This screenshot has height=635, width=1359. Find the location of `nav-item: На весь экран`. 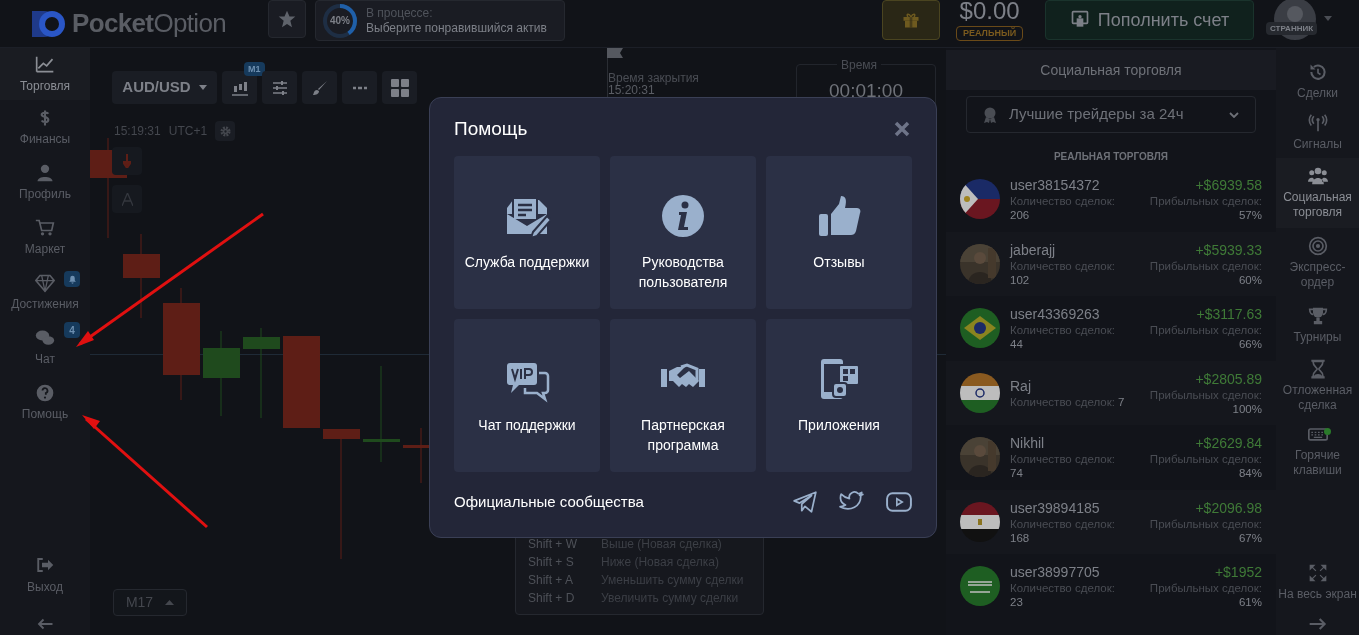

nav-item: На весь экран is located at coordinates (1317, 582).